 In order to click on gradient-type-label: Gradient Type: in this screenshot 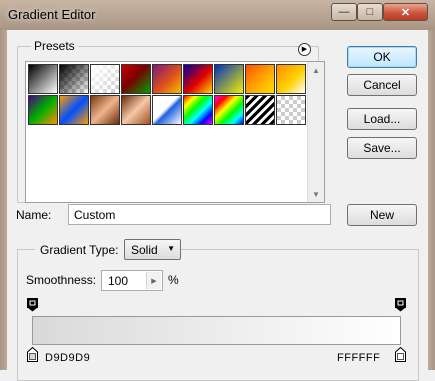, I will do `click(79, 250)`.